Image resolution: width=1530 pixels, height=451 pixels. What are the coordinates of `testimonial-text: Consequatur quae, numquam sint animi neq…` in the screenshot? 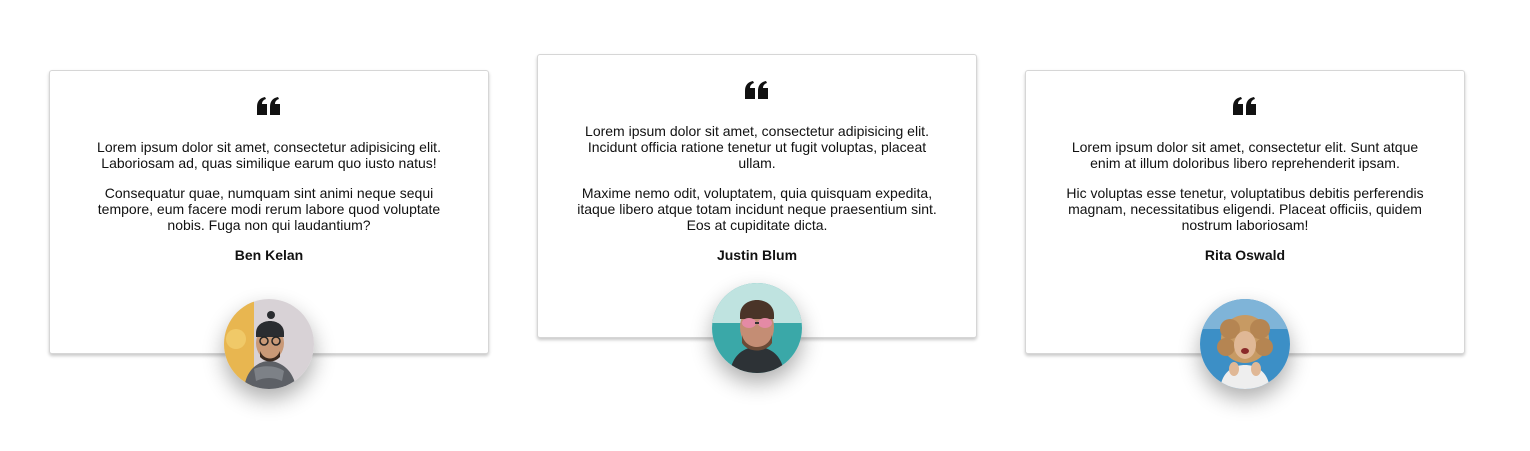 It's located at (269, 209).